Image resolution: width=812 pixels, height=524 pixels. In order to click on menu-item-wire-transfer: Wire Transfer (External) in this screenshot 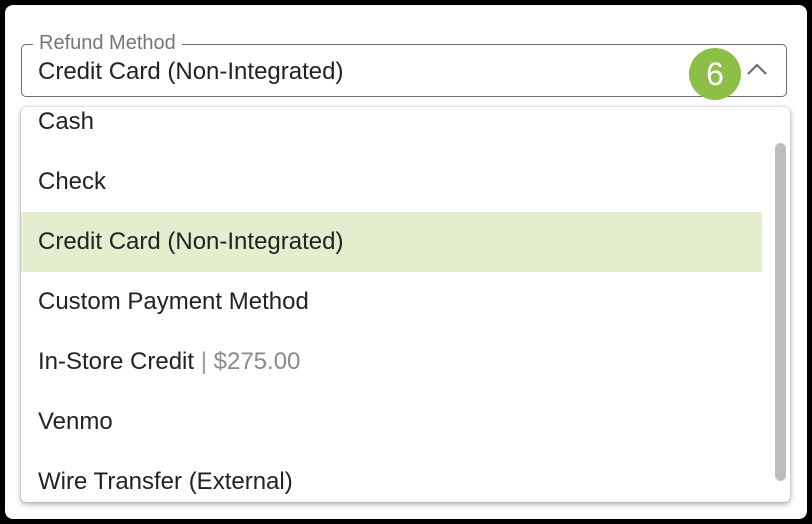, I will do `click(391, 477)`.